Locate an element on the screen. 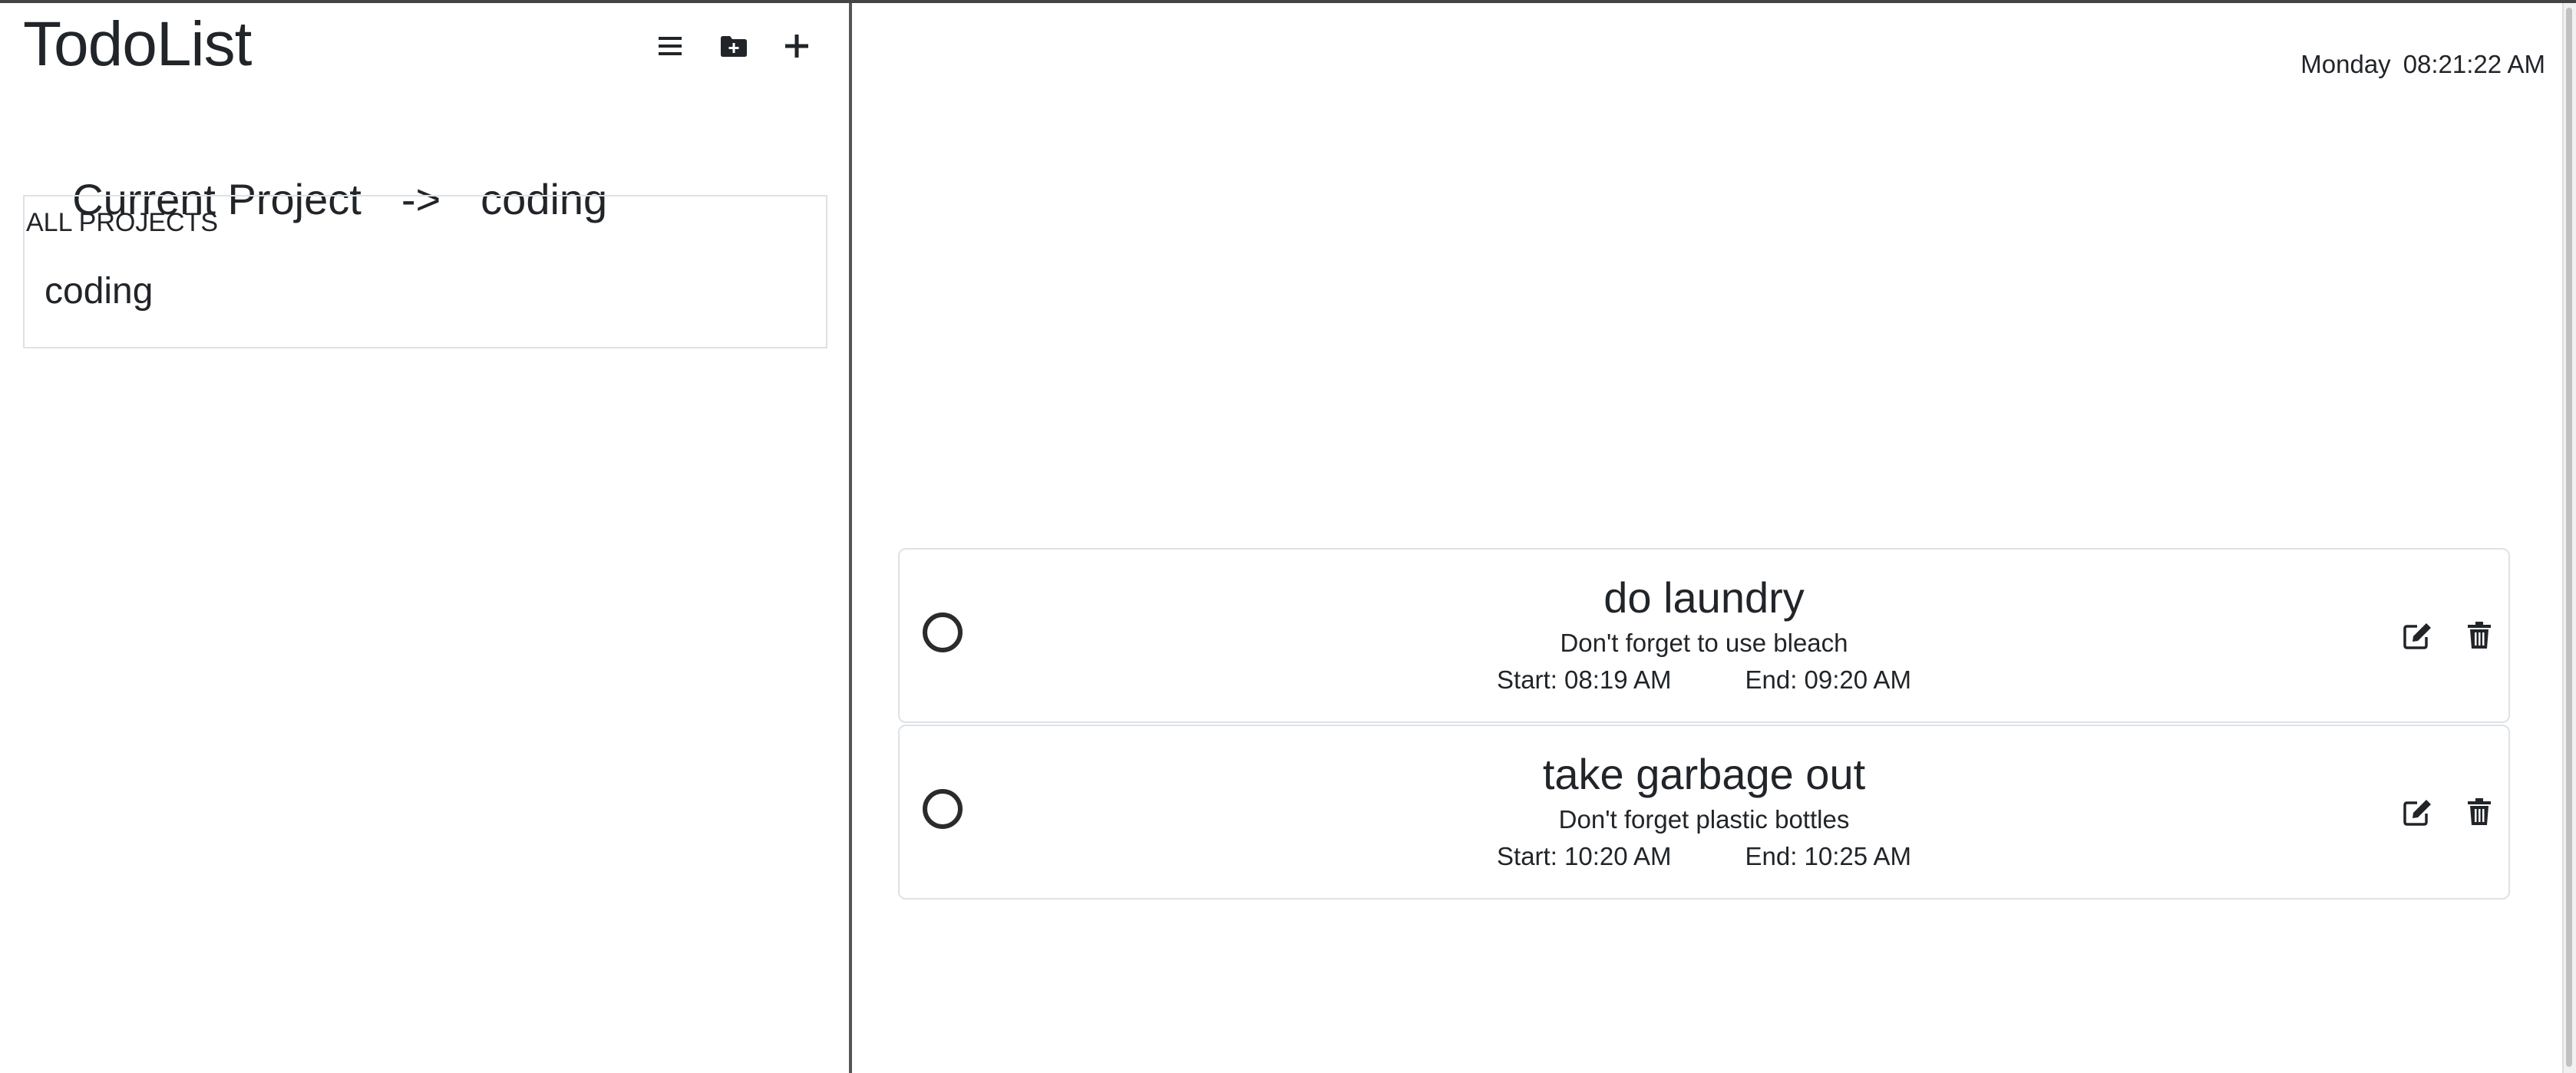  task-description: Don't forget to use bleach is located at coordinates (1704, 643).